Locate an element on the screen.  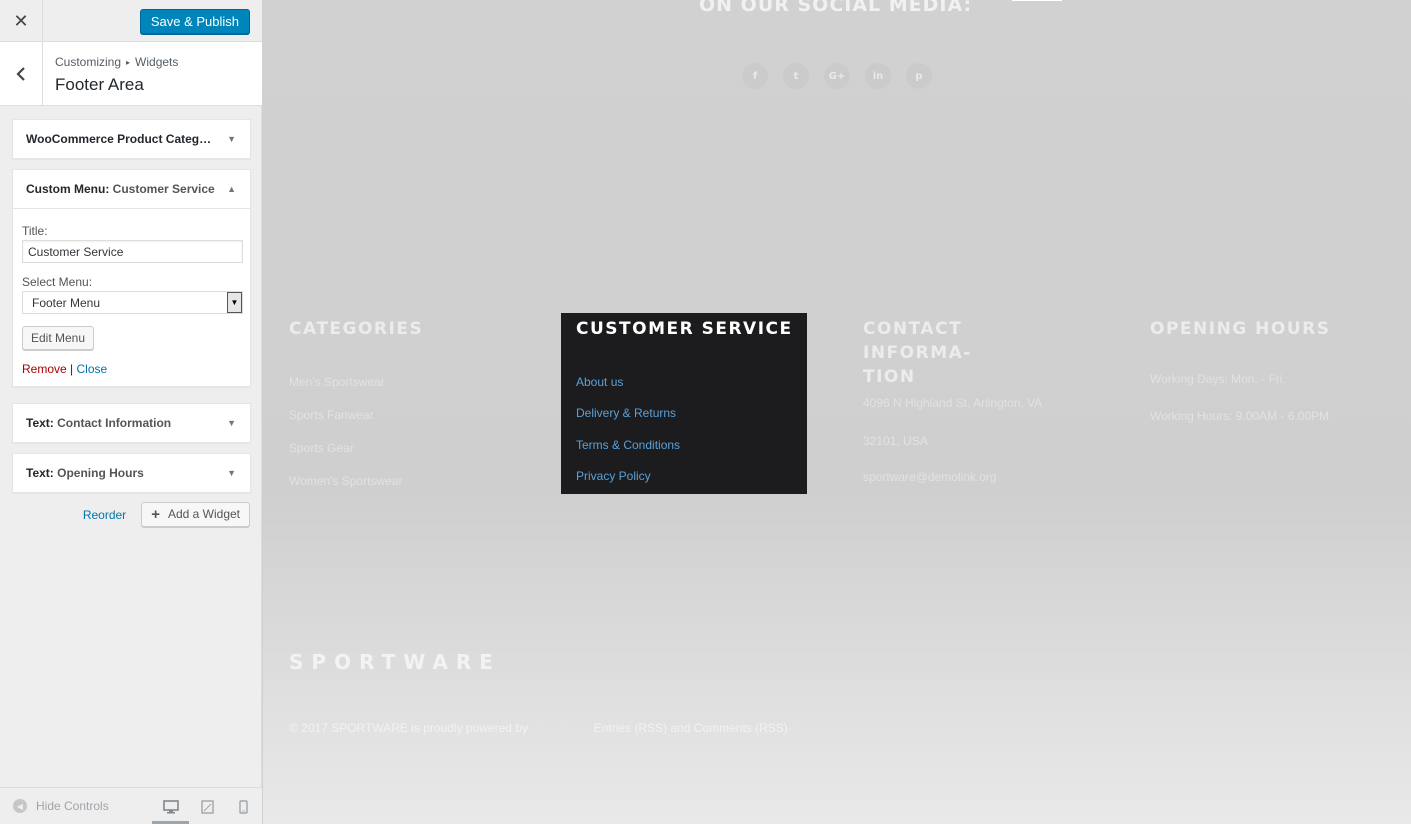
opening-hours-heading: OPENING HOURS is located at coordinates (1240, 329).